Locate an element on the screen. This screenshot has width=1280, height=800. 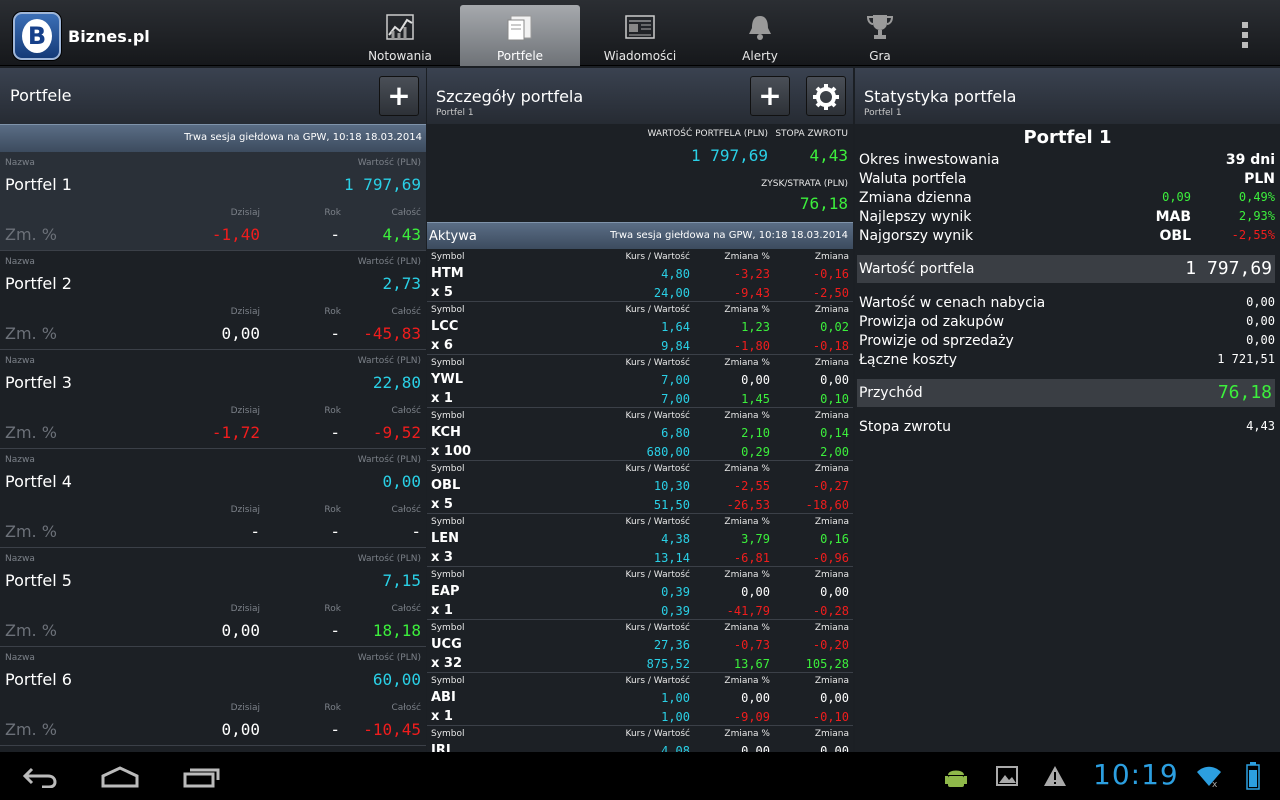
assets-label: Aktywa is located at coordinates (453, 236).